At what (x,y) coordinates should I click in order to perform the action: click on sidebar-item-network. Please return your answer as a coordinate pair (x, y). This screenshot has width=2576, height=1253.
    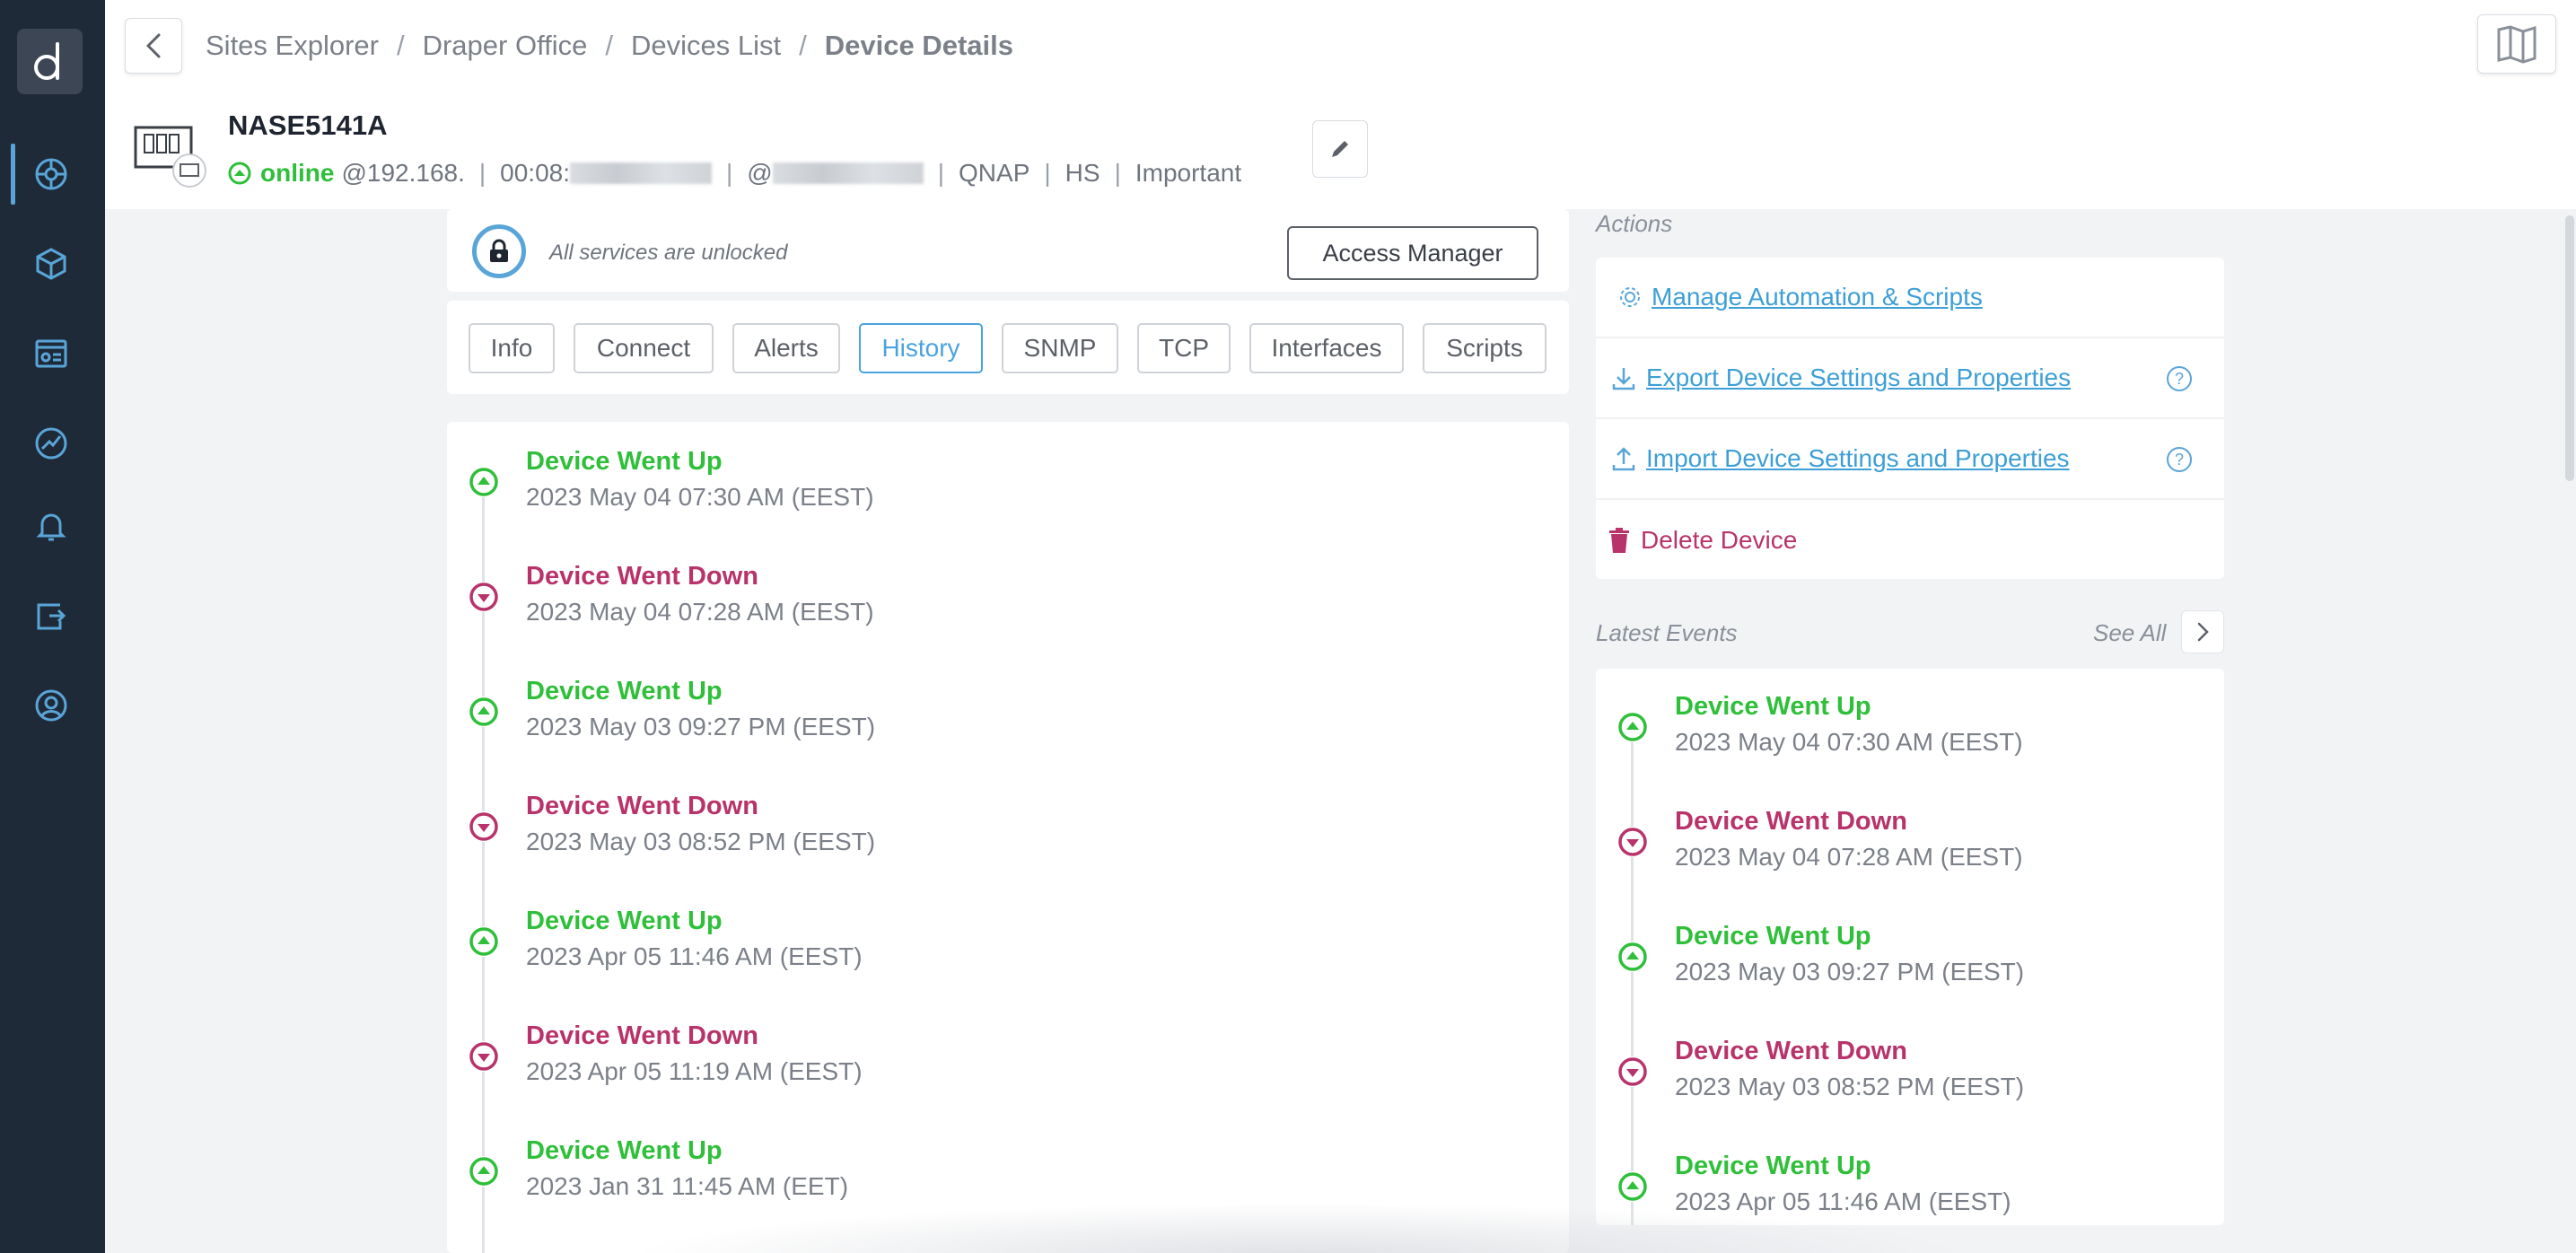
    Looking at the image, I should click on (51, 174).